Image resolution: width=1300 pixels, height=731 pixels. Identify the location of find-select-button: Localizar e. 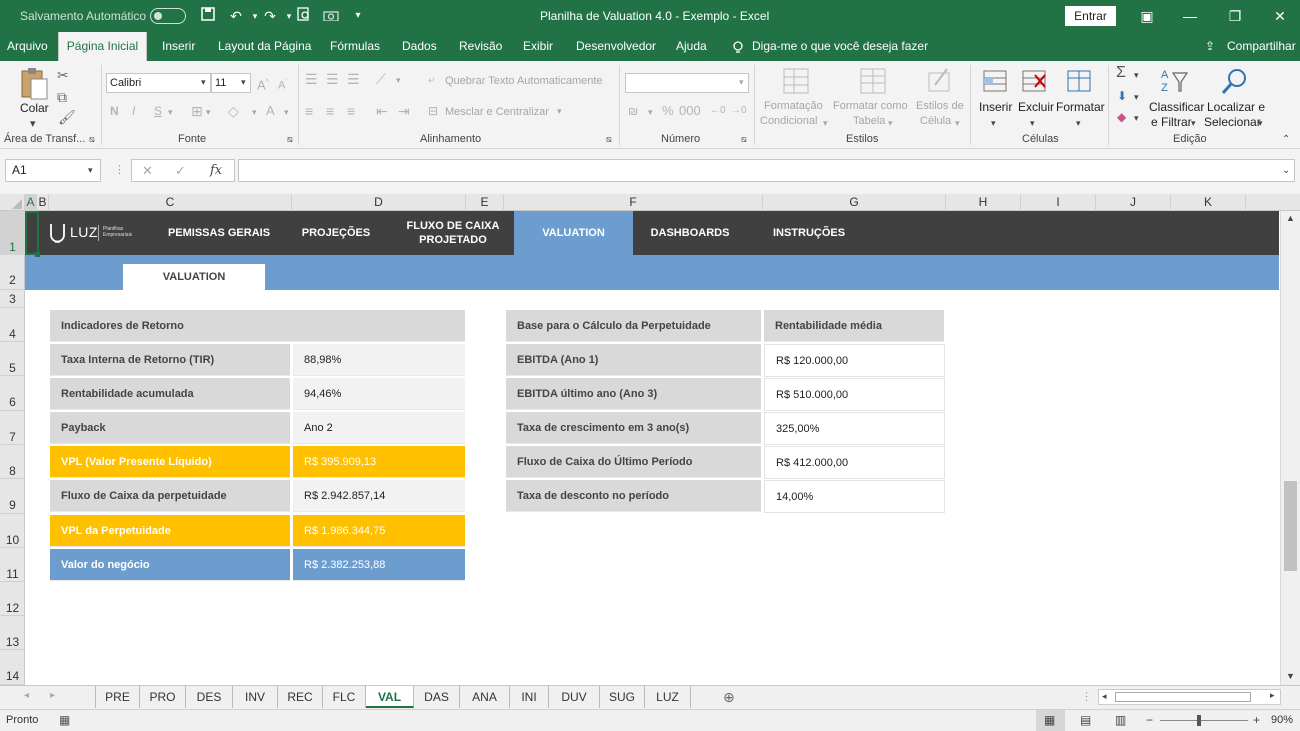
(1236, 107).